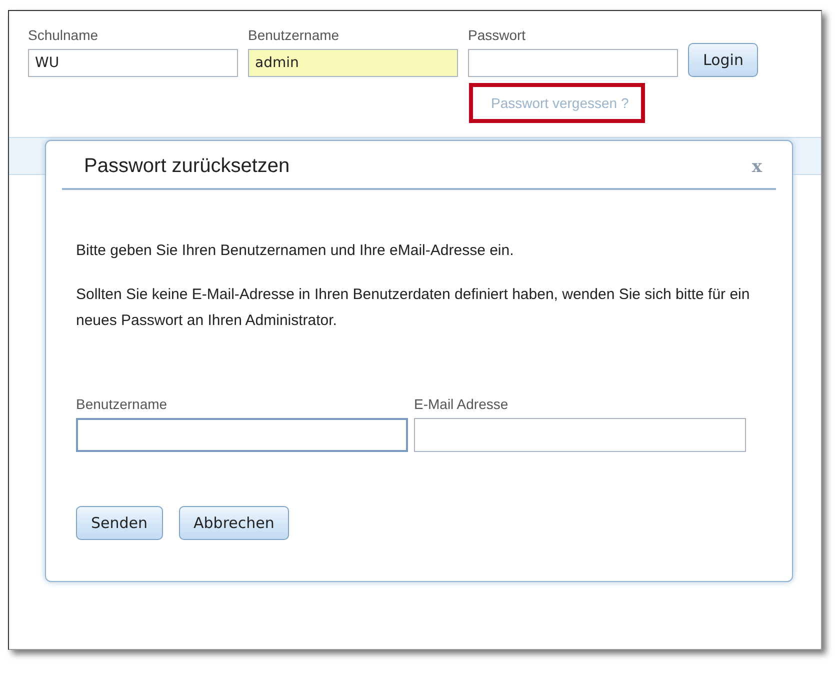  I want to click on login-button: Login, so click(723, 60).